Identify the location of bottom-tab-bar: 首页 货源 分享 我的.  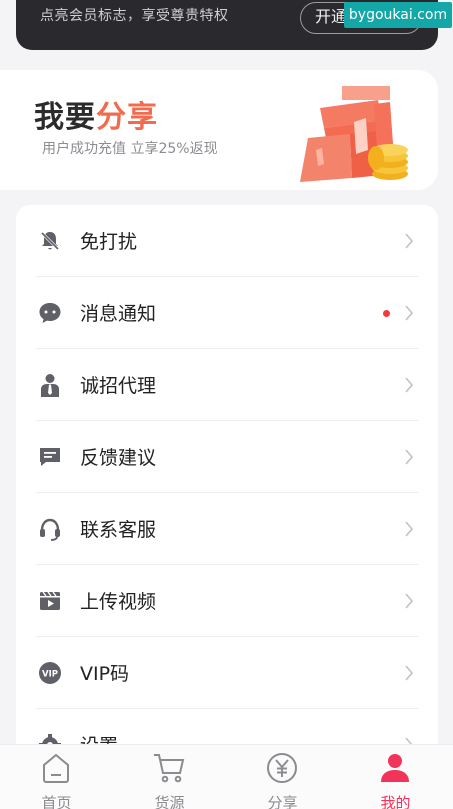
(226, 776).